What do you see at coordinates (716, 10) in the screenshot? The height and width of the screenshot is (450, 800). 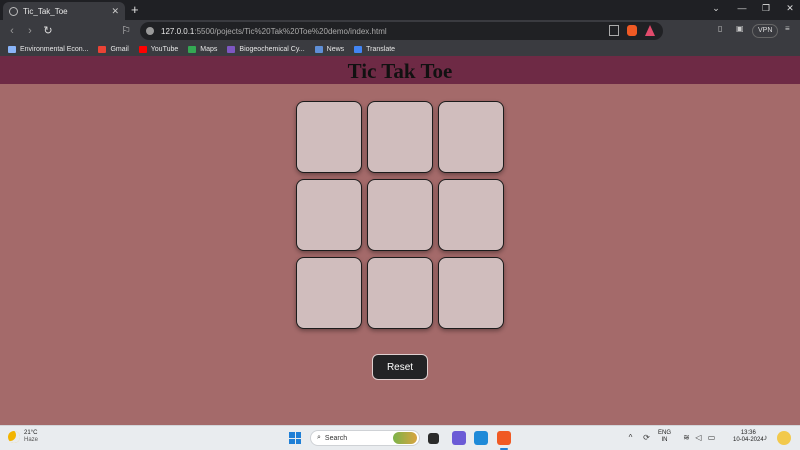 I see `chevron-down-icon: ⌄` at bounding box center [716, 10].